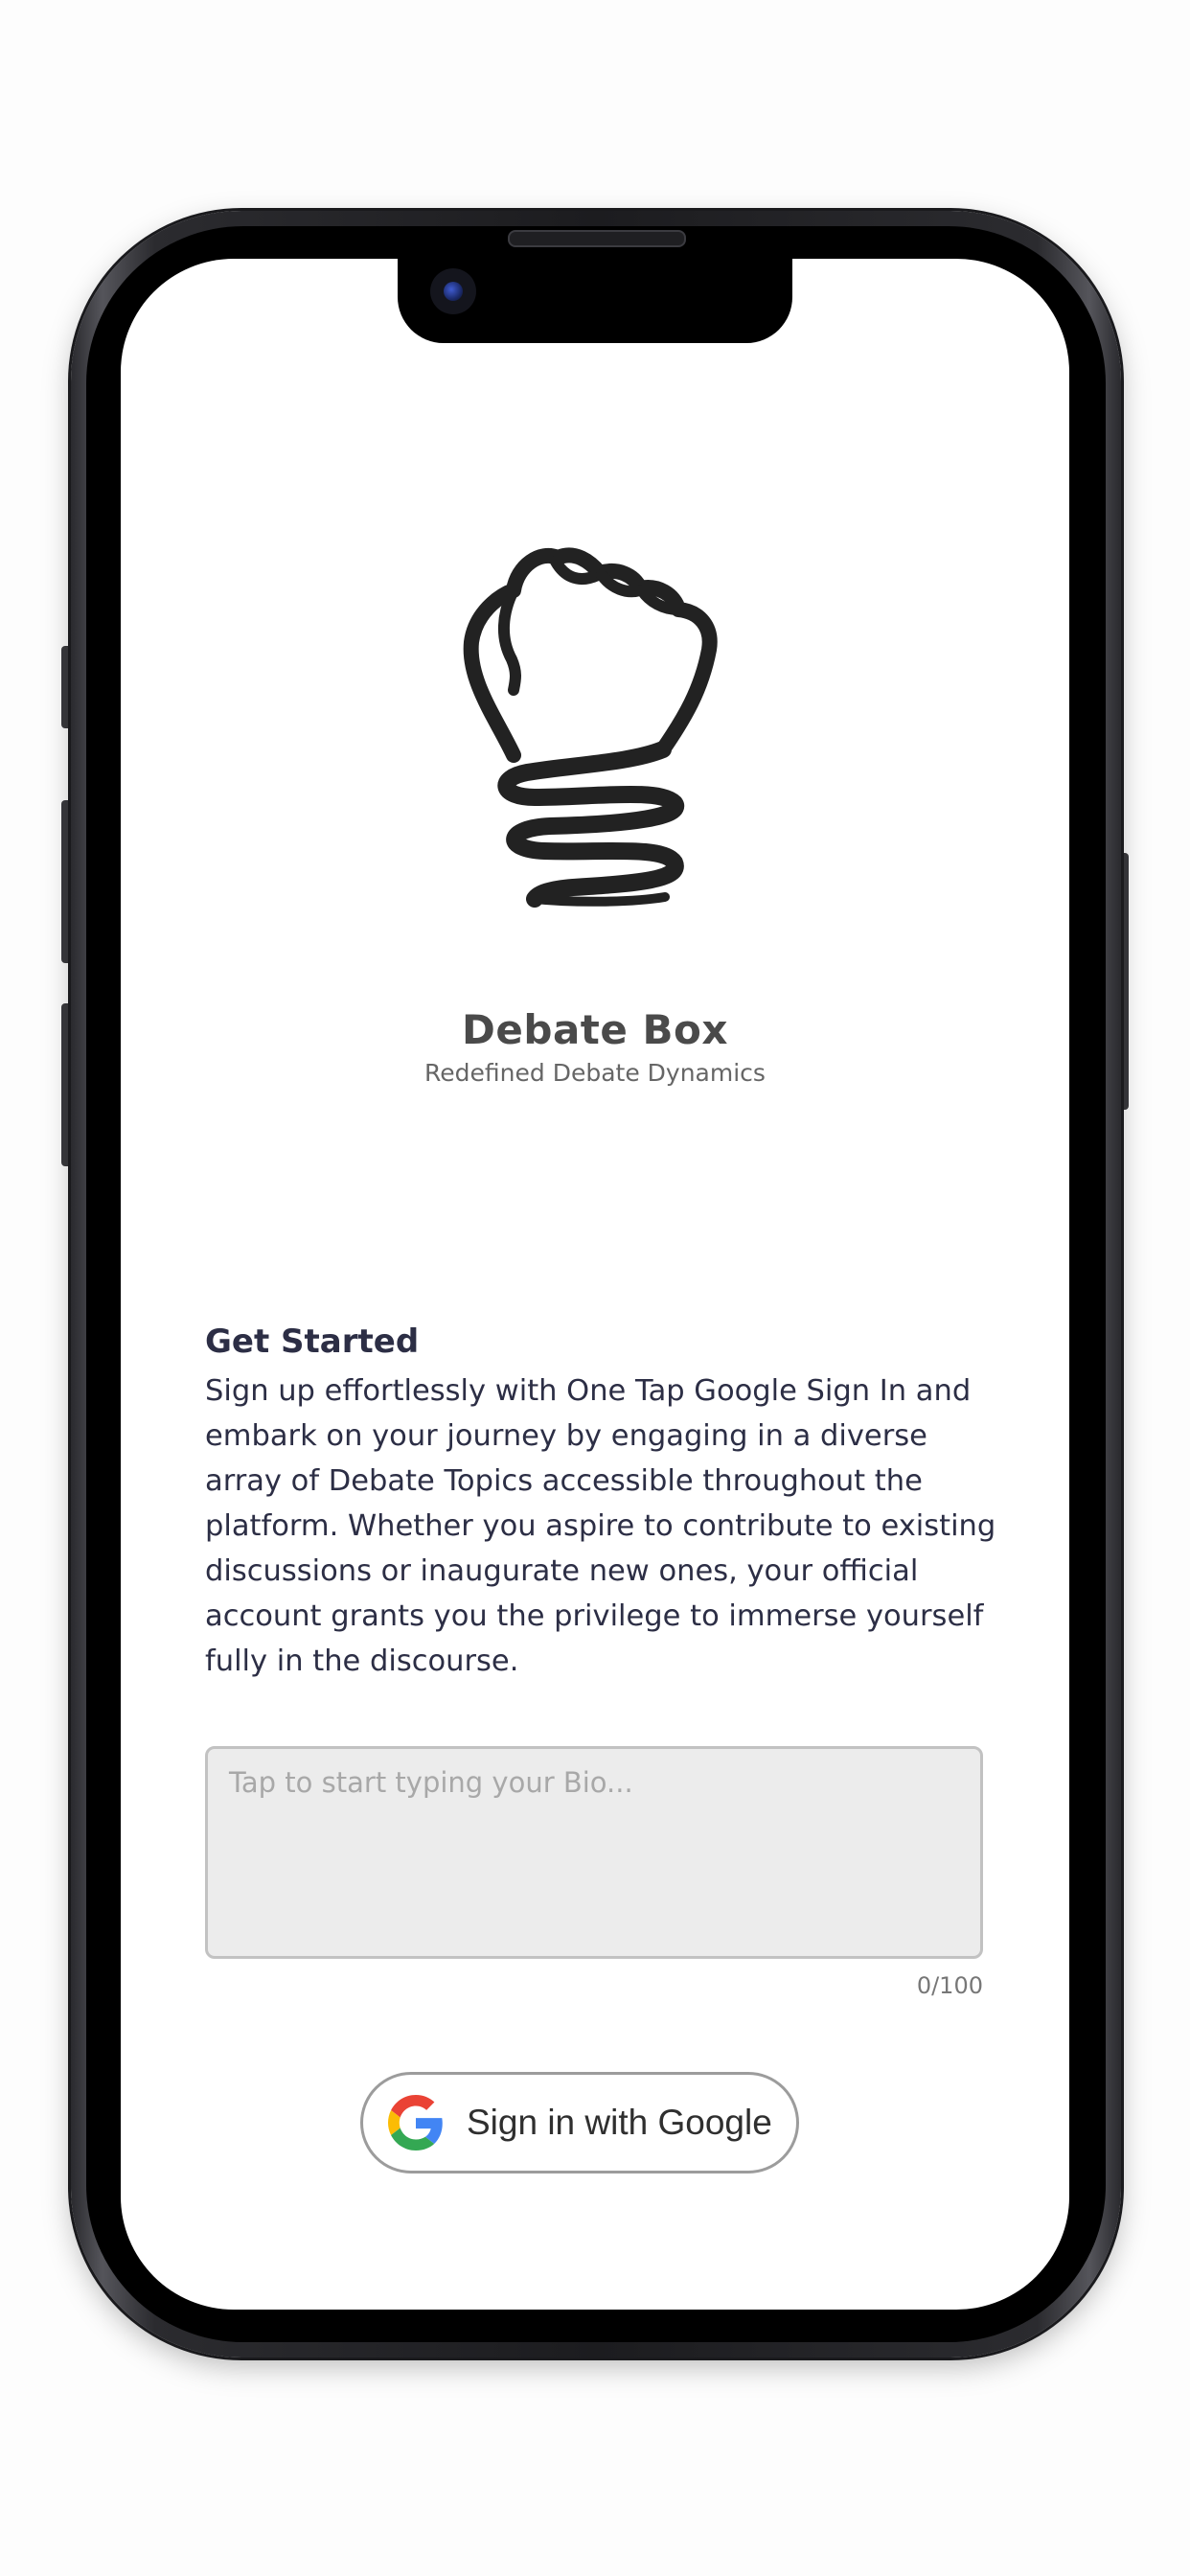 Image resolution: width=1190 pixels, height=2576 pixels. I want to click on google-signin-label: Sign in with Google, so click(620, 2122).